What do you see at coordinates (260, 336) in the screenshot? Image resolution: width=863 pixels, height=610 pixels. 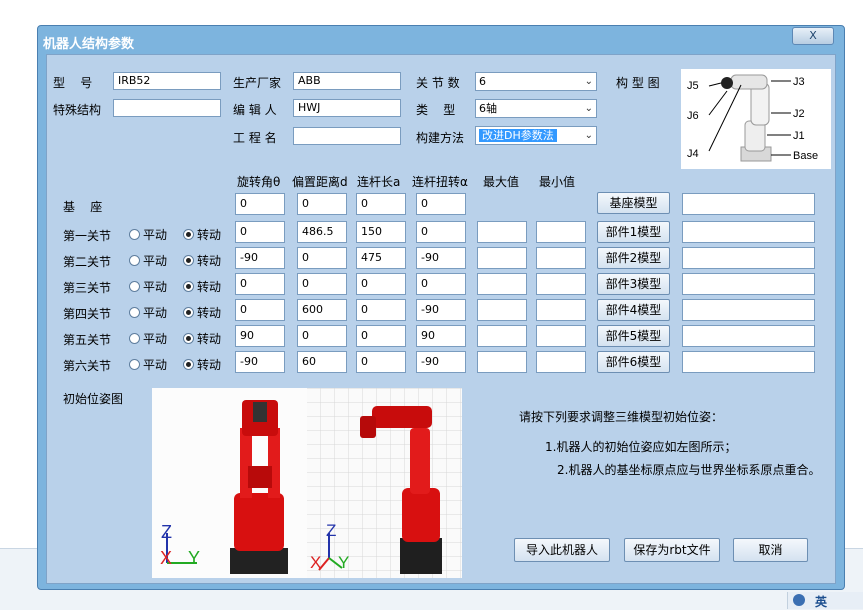 I see `theta-input: 90` at bounding box center [260, 336].